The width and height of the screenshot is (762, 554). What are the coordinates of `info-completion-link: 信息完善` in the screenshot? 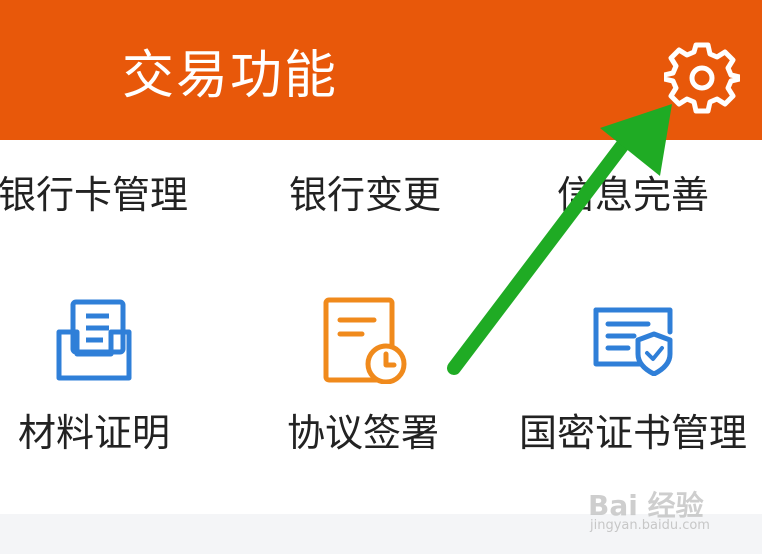 It's located at (633, 195).